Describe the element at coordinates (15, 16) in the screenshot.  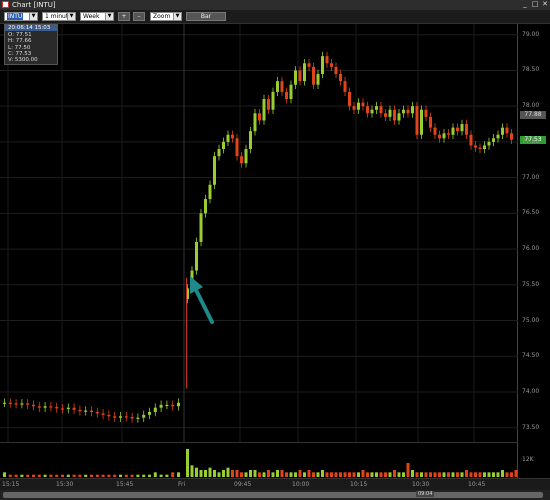
I see `symbol-value: INTU` at that location.